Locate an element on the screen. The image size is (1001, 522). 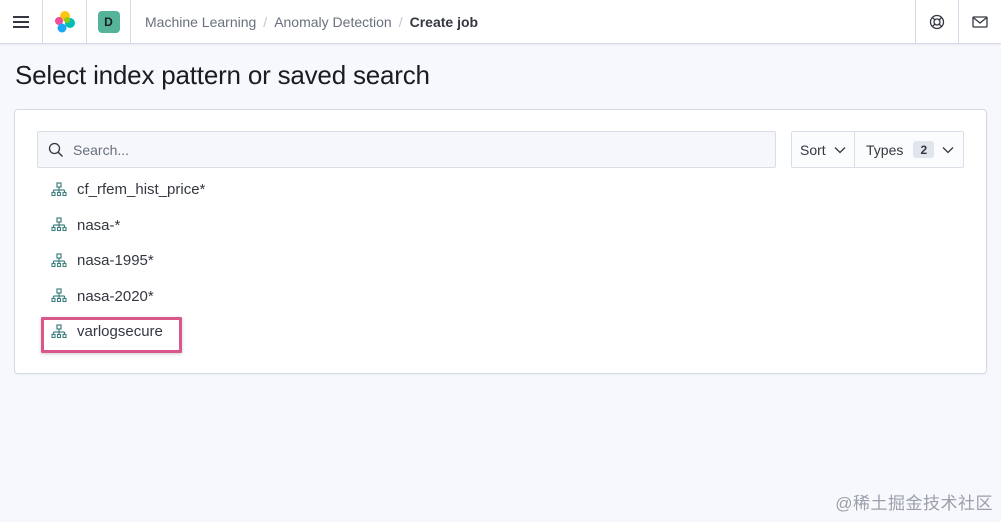
search-icon is located at coordinates (56, 150).